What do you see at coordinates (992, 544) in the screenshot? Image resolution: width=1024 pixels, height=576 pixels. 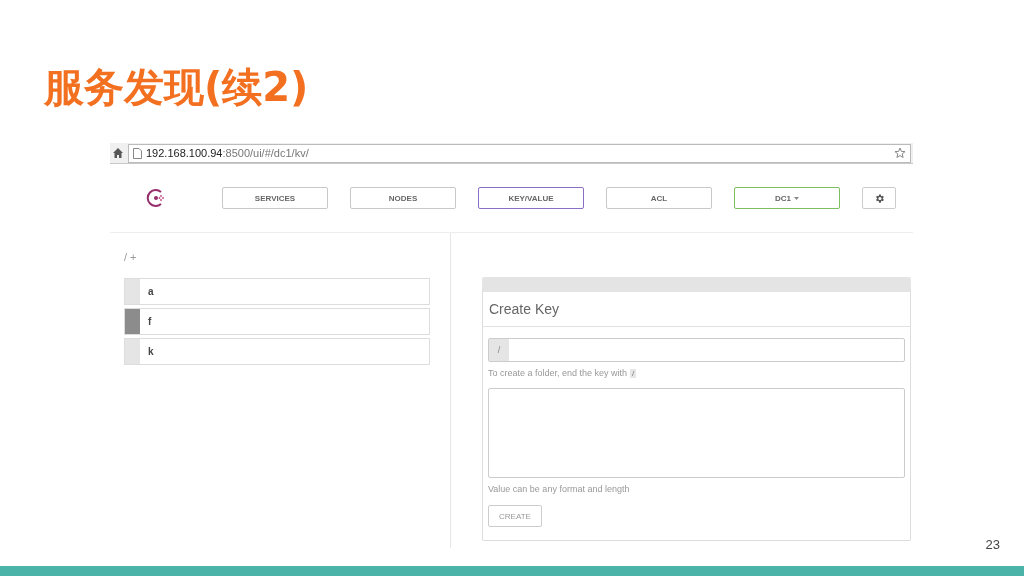 I see `page-number: 23` at bounding box center [992, 544].